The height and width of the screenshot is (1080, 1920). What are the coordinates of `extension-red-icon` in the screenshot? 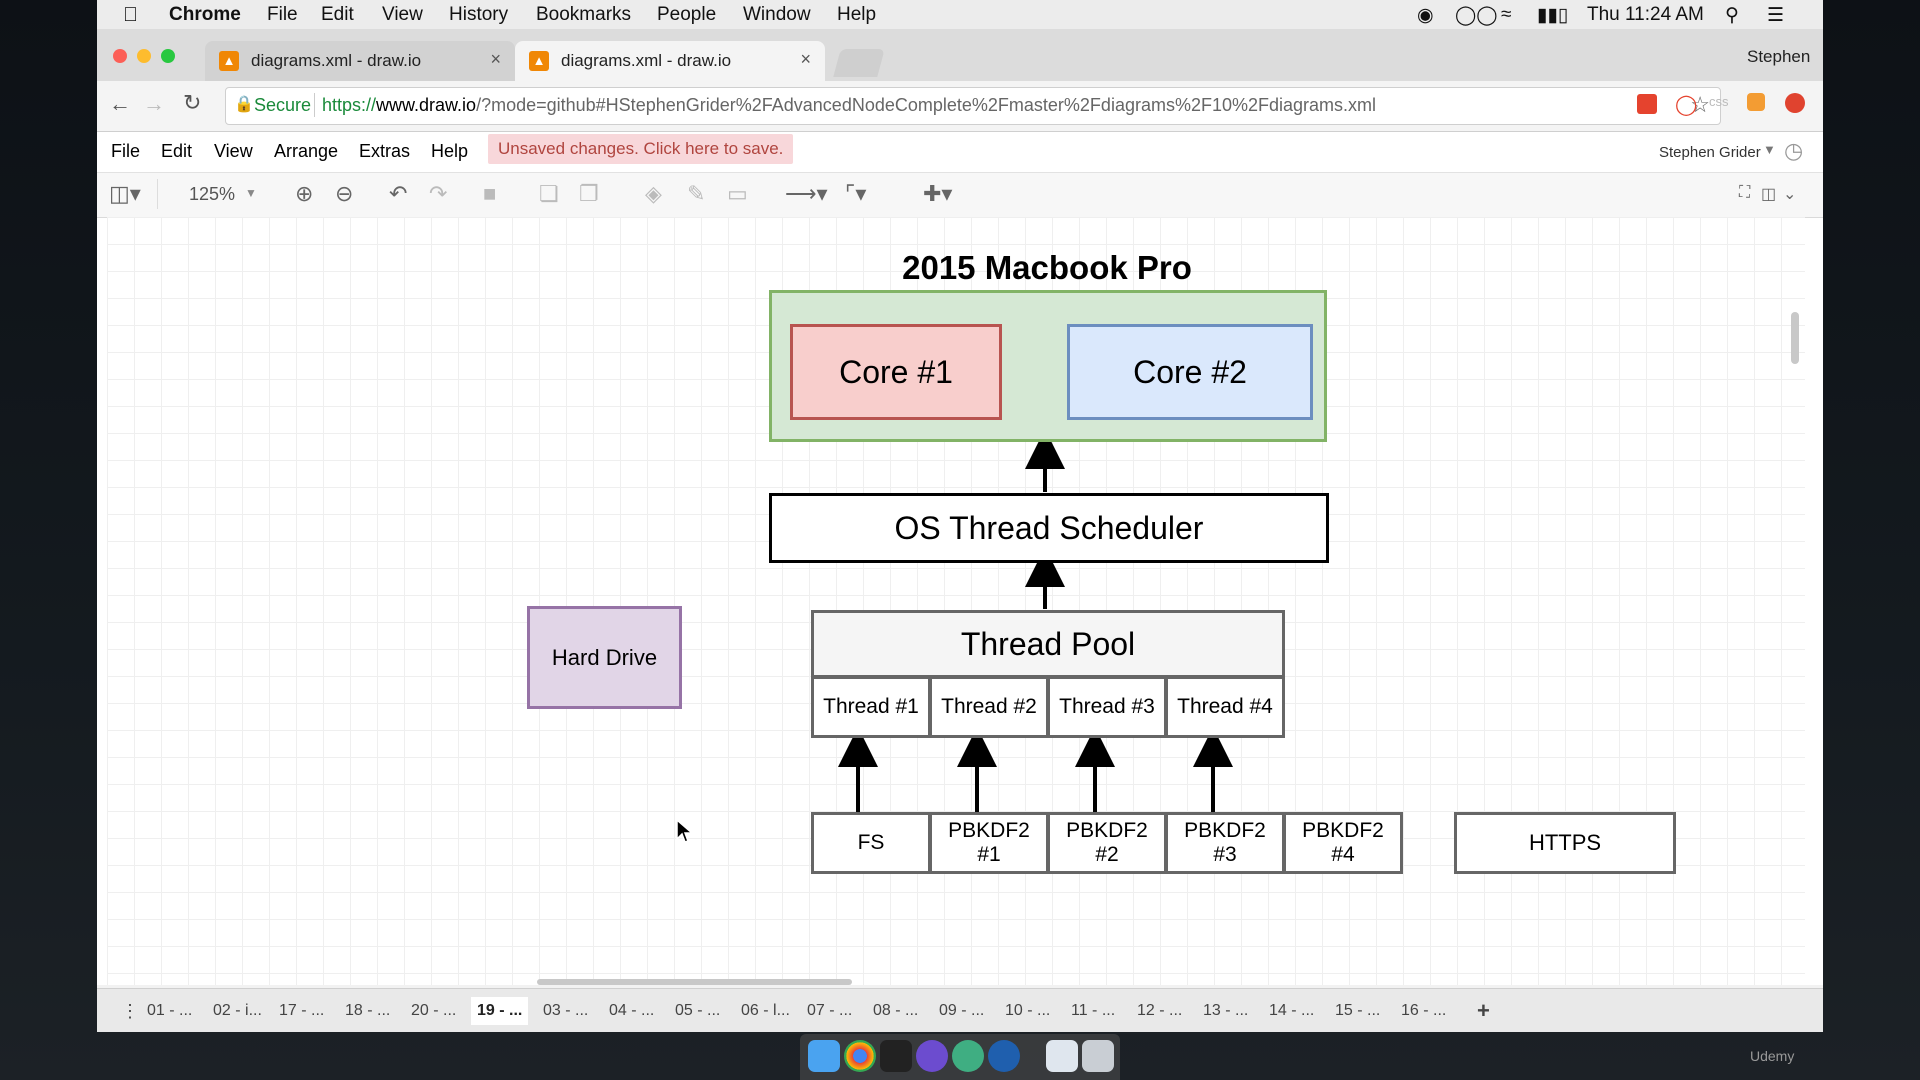 It's located at (1795, 103).